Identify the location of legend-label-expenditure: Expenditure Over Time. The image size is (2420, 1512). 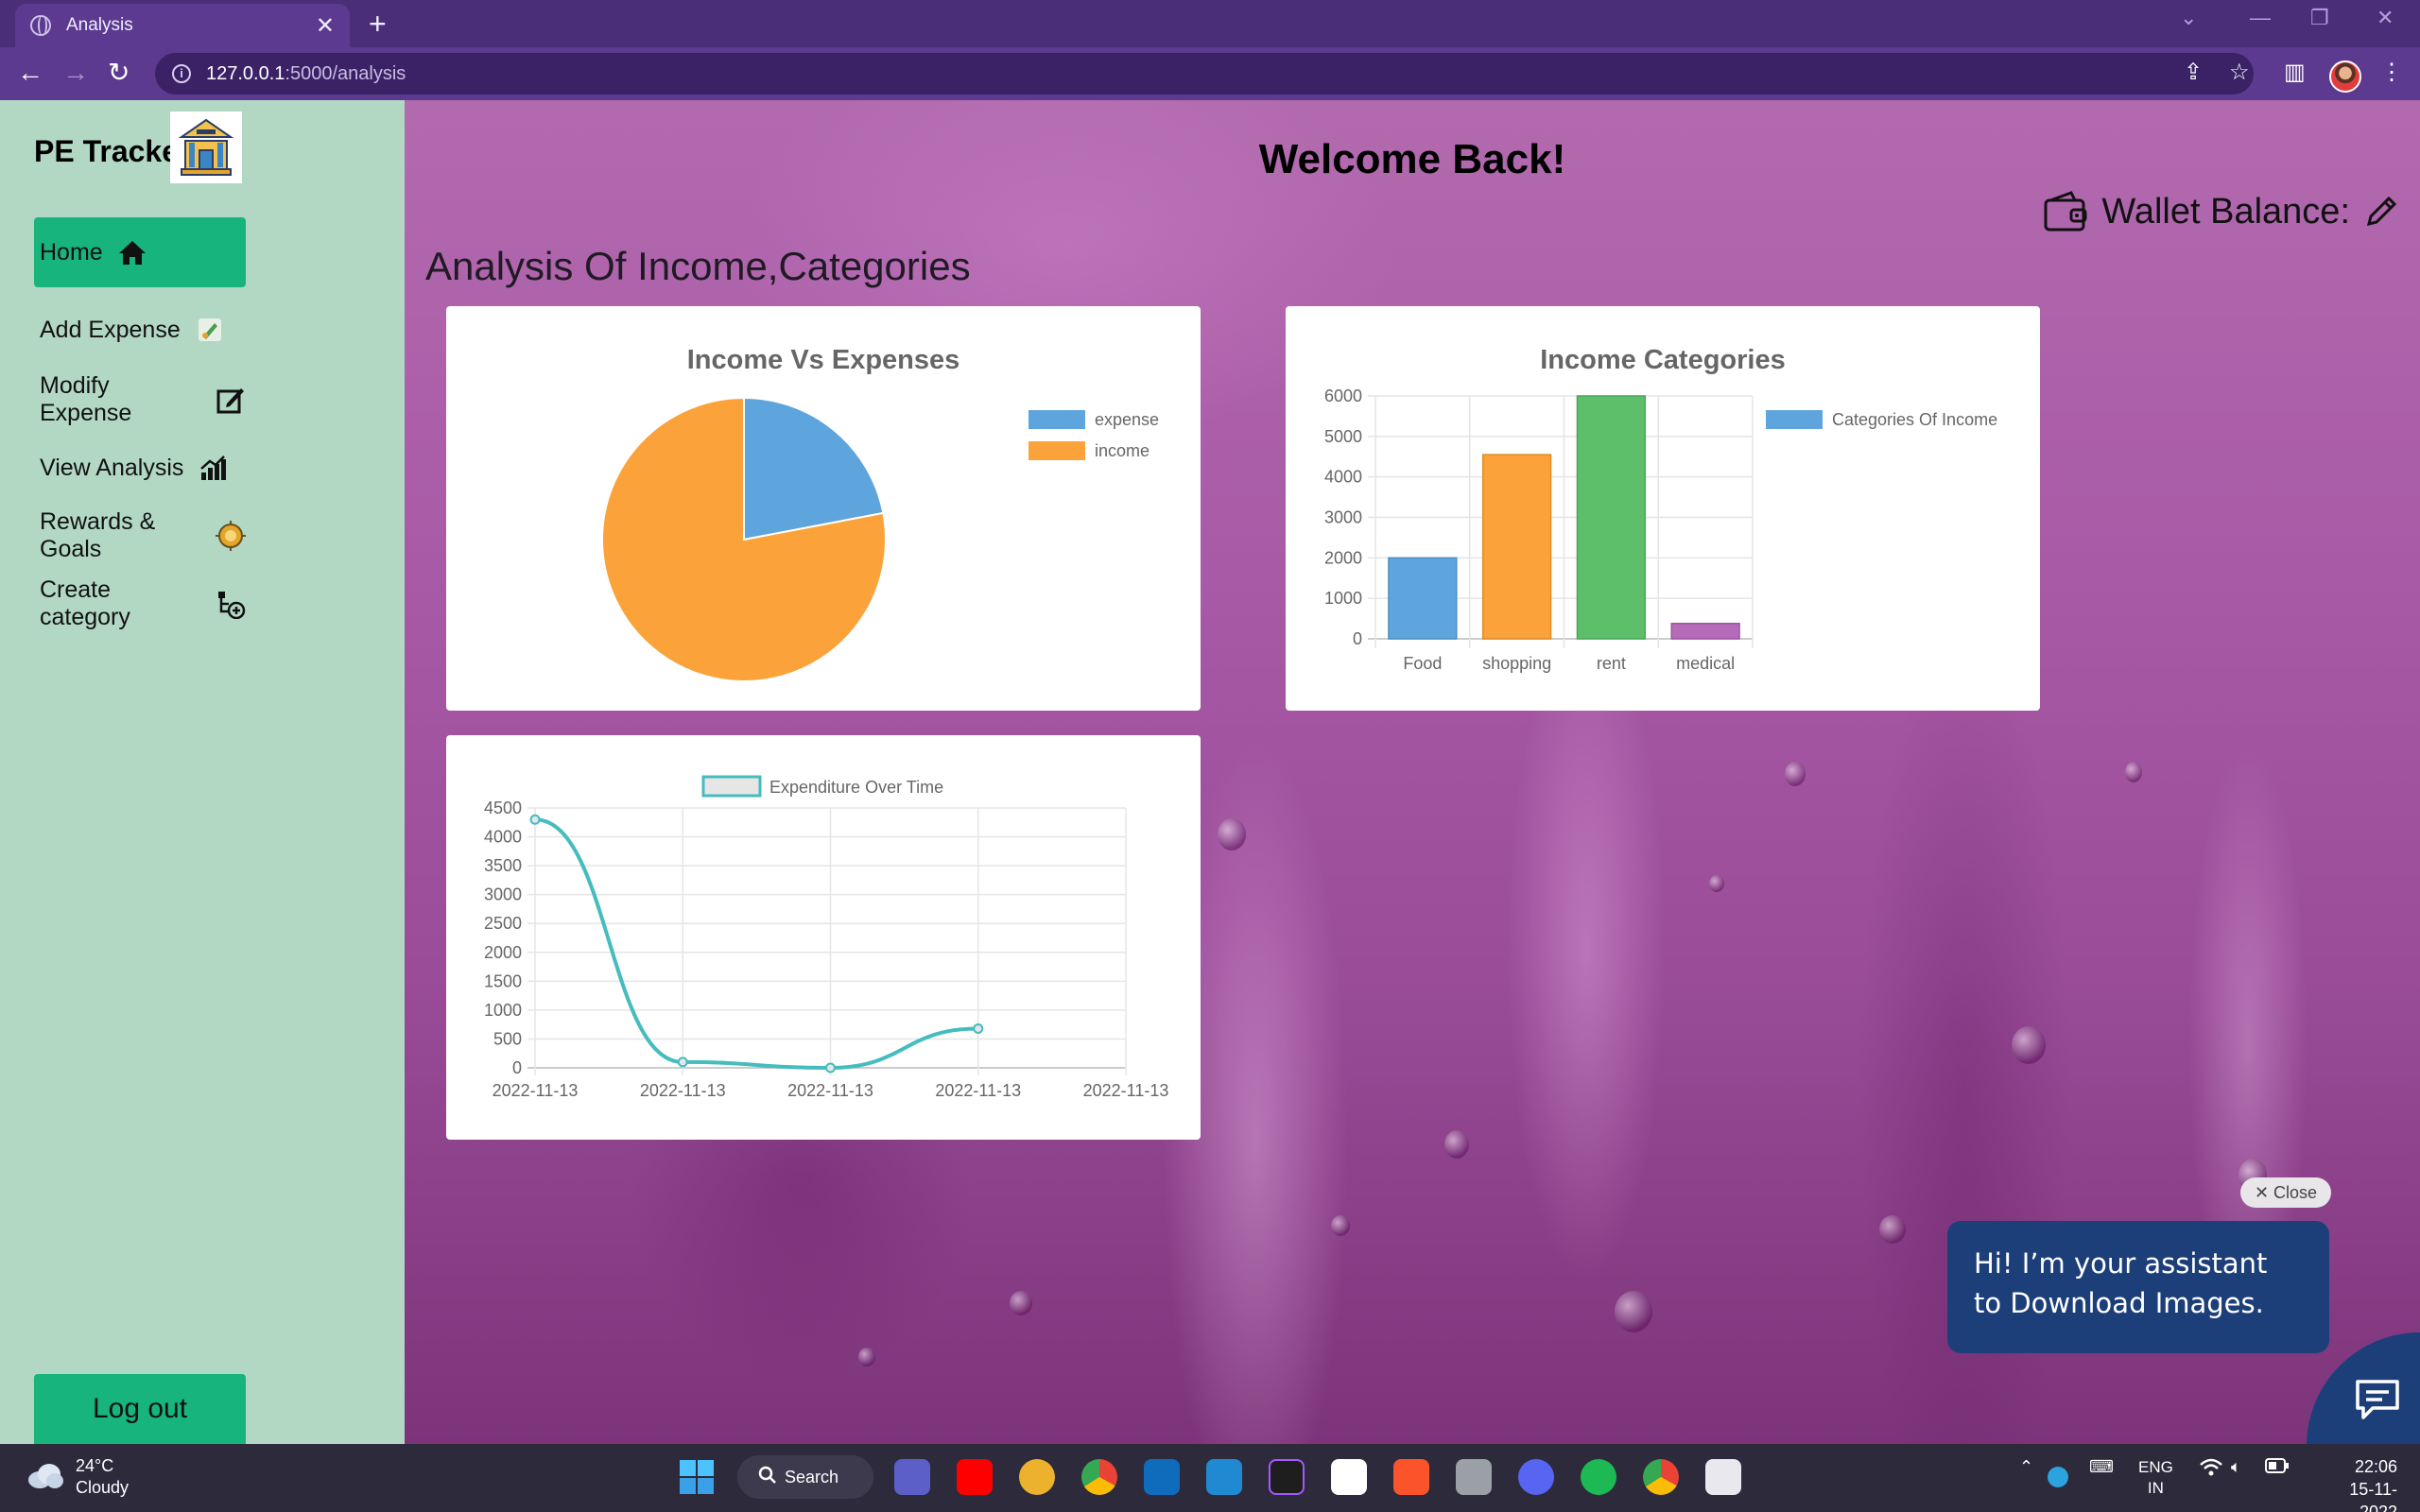
(856, 787).